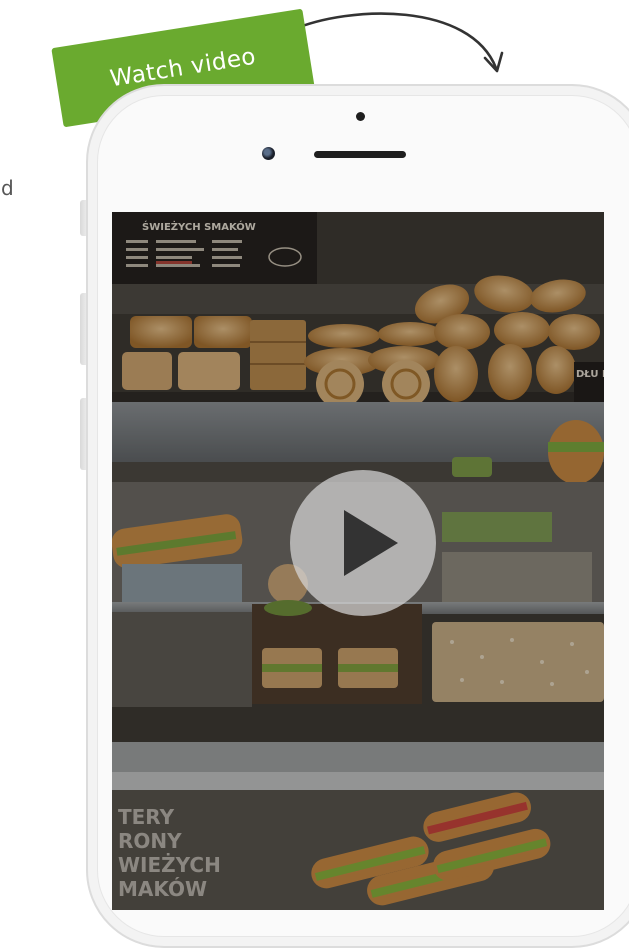 The image size is (629, 948). Describe the element at coordinates (268, 153) in the screenshot. I see `front-camera-icon` at that location.